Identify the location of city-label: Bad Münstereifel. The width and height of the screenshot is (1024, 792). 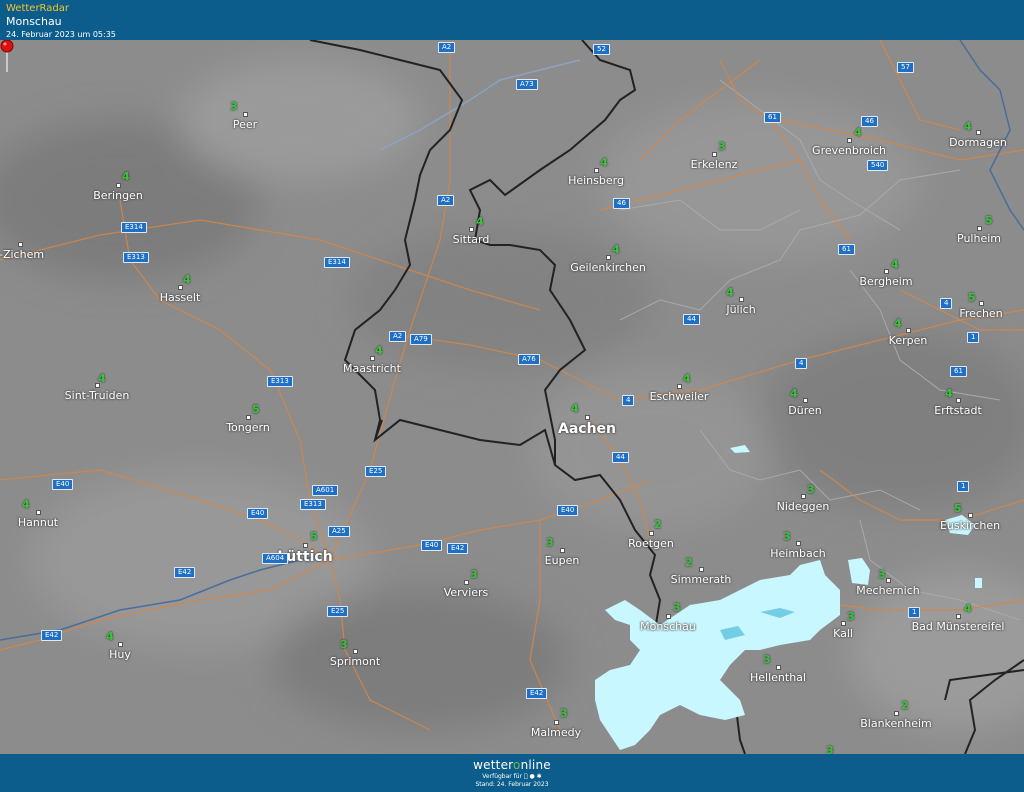
(958, 626).